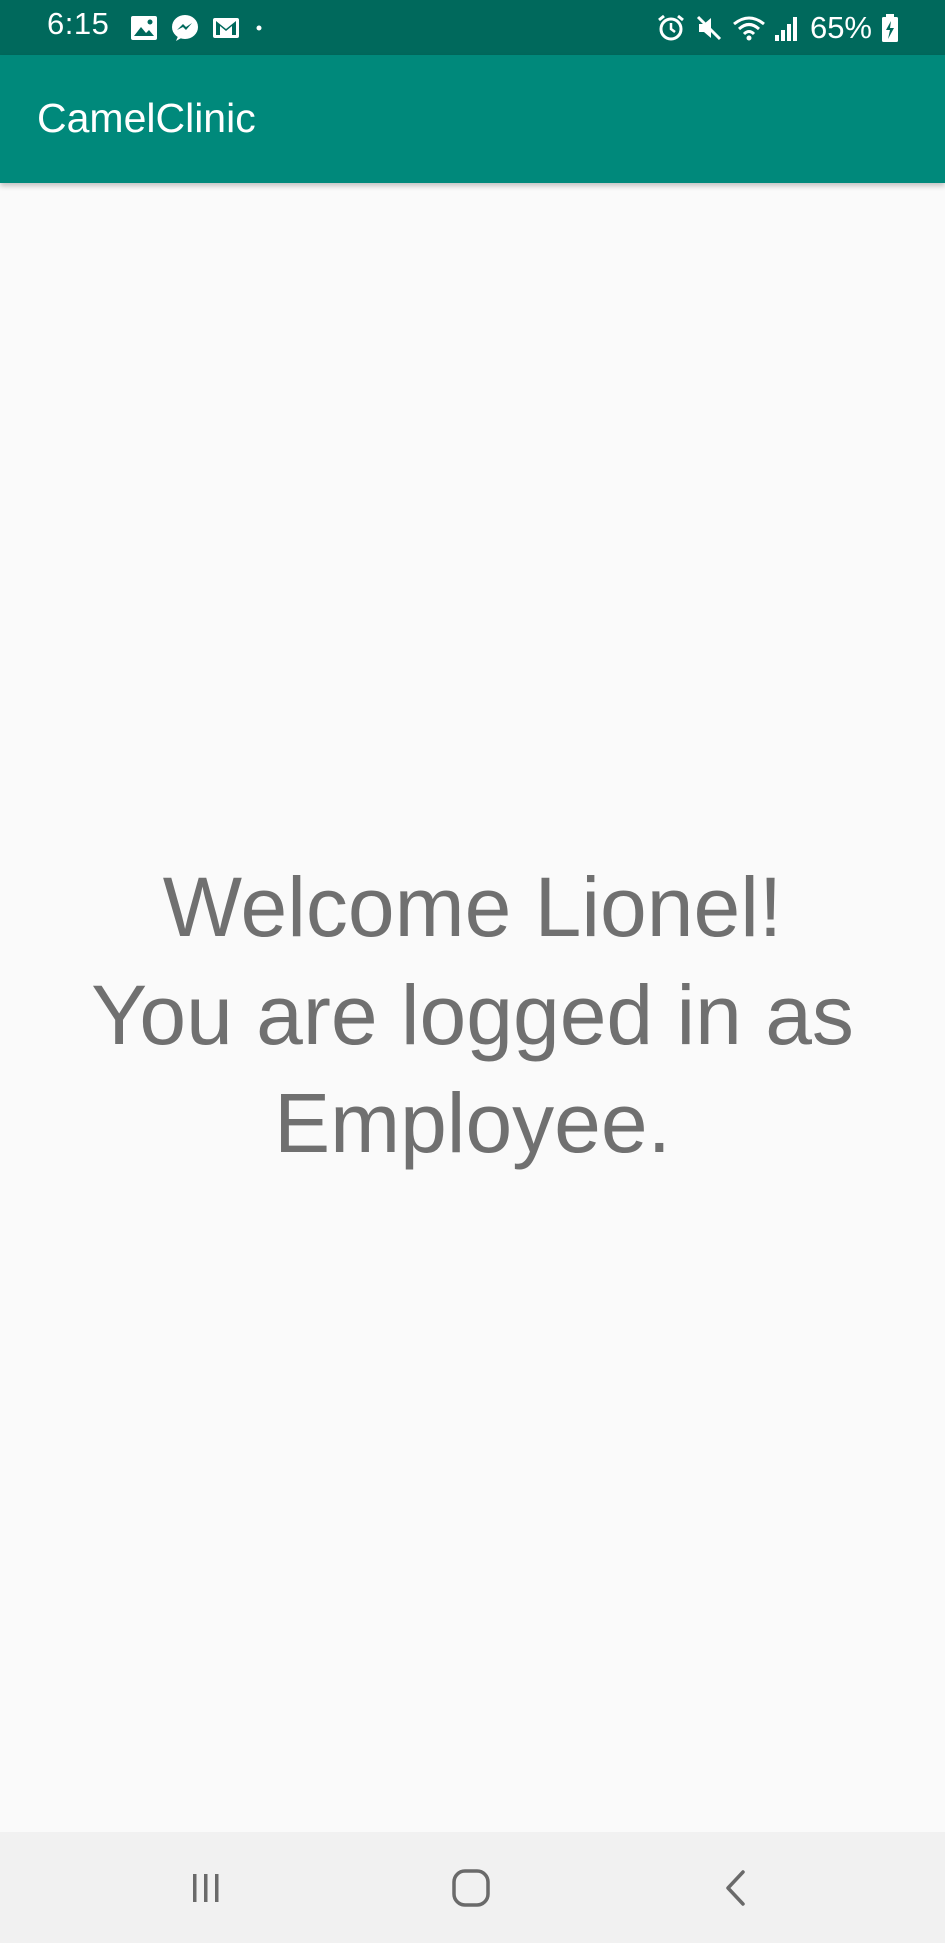 This screenshot has width=945, height=1943. What do you see at coordinates (709, 28) in the screenshot?
I see `mute-icon` at bounding box center [709, 28].